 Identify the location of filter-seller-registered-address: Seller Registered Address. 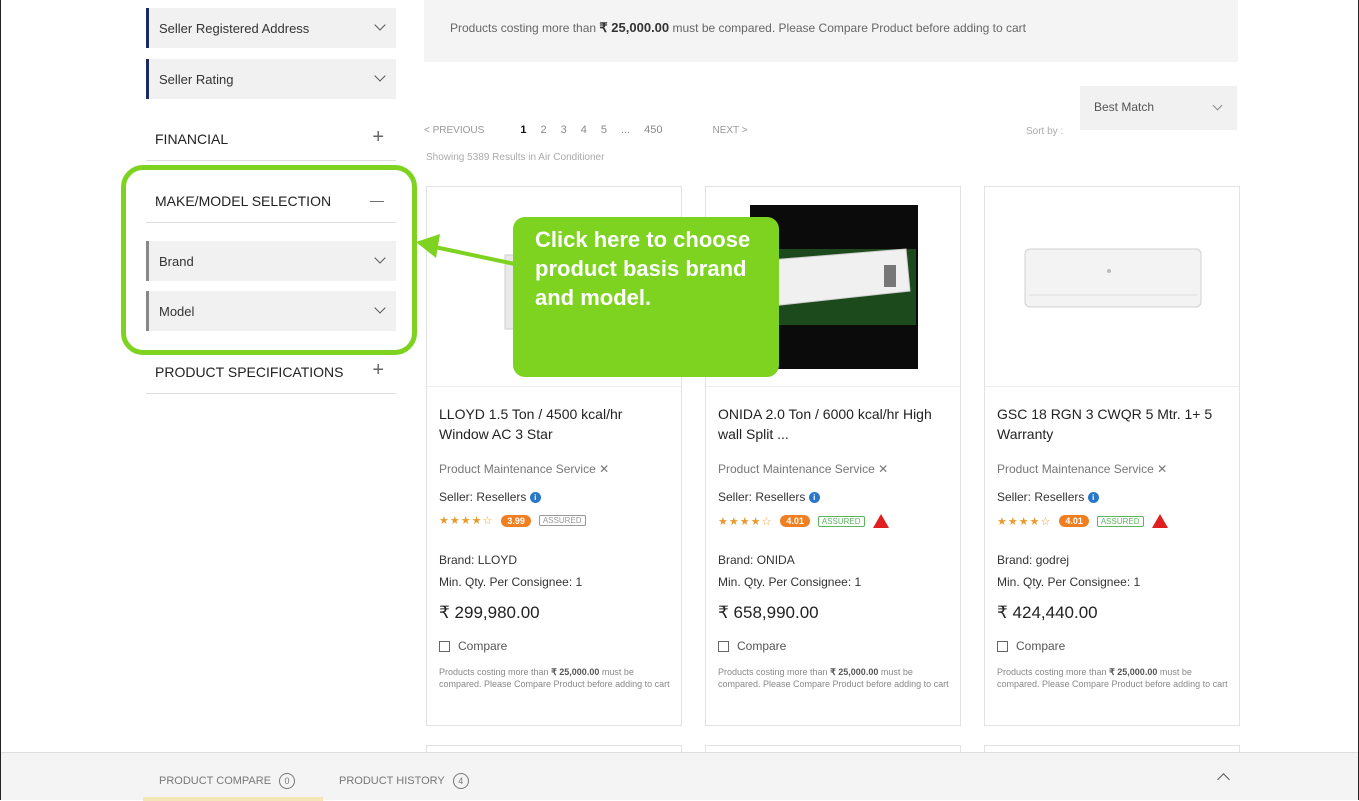
(271, 28).